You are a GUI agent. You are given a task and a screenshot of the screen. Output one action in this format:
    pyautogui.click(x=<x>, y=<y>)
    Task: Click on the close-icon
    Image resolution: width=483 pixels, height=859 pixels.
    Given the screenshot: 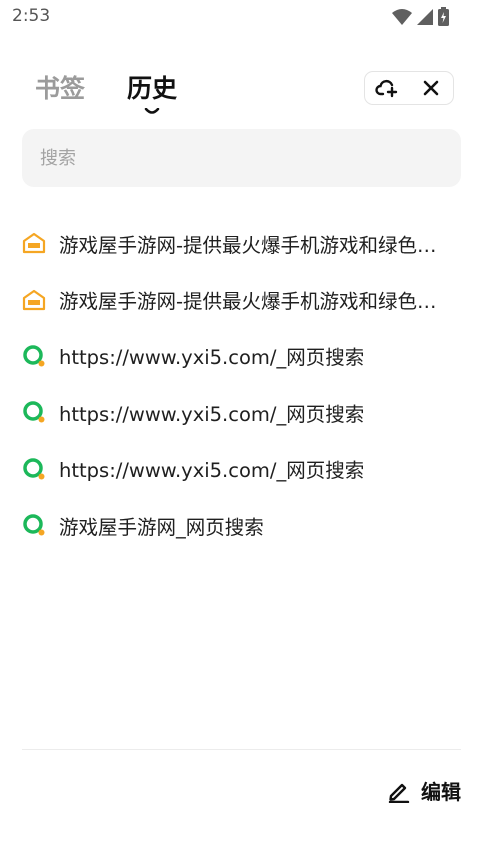 What is the action you would take?
    pyautogui.click(x=431, y=88)
    